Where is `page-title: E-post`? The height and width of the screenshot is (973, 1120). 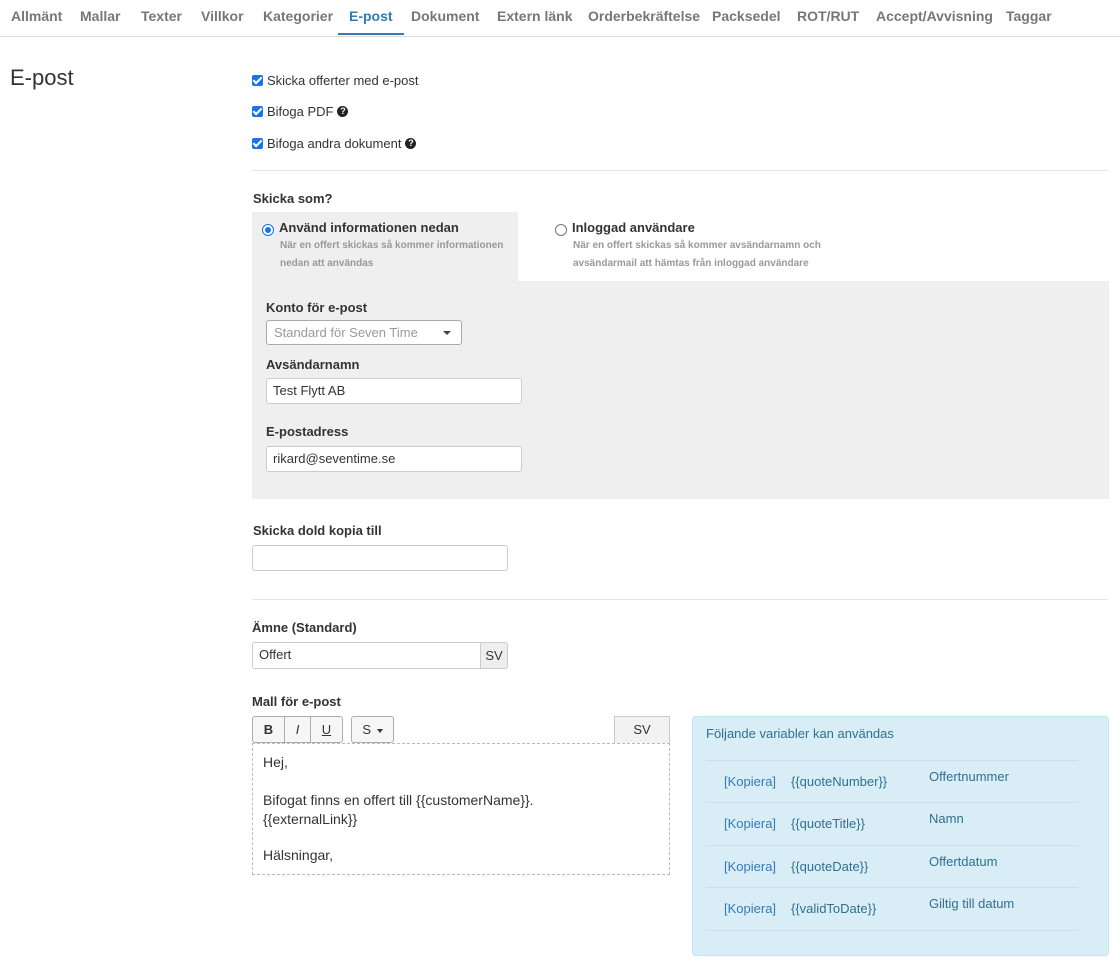 page-title: E-post is located at coordinates (42, 77).